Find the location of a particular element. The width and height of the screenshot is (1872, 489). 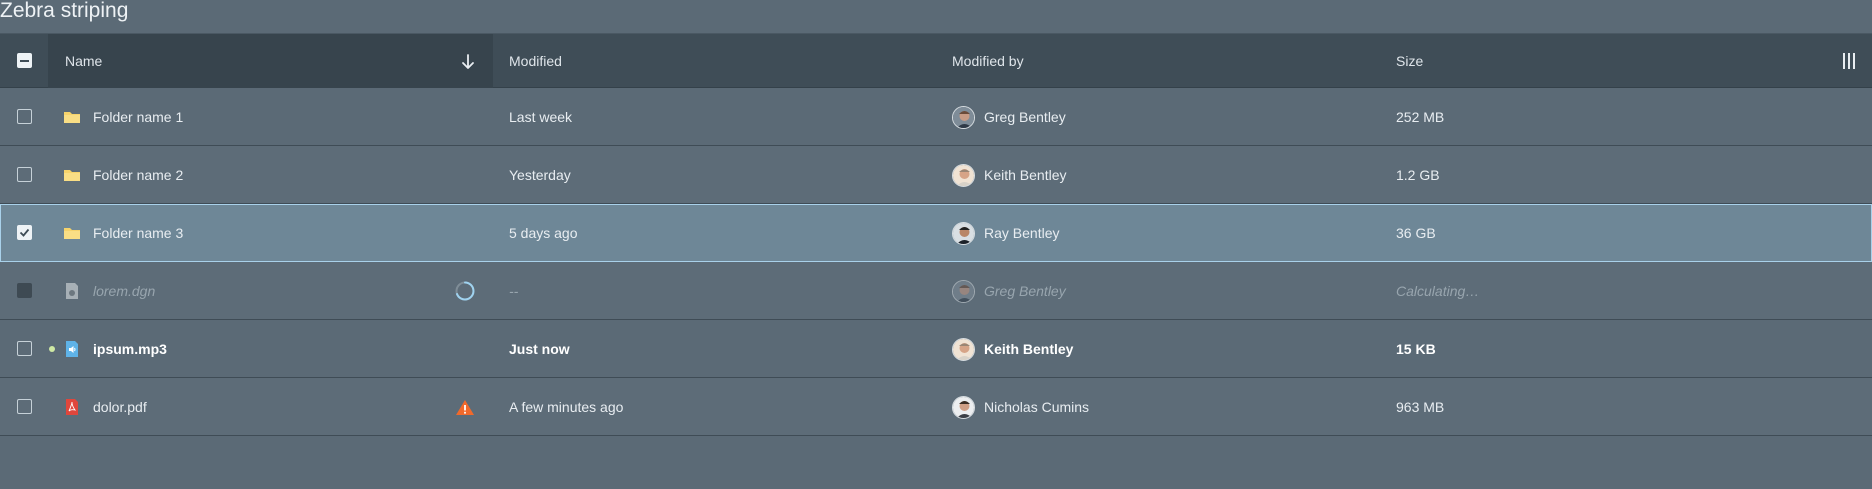

file-size: 252 MB is located at coordinates (1420, 116).